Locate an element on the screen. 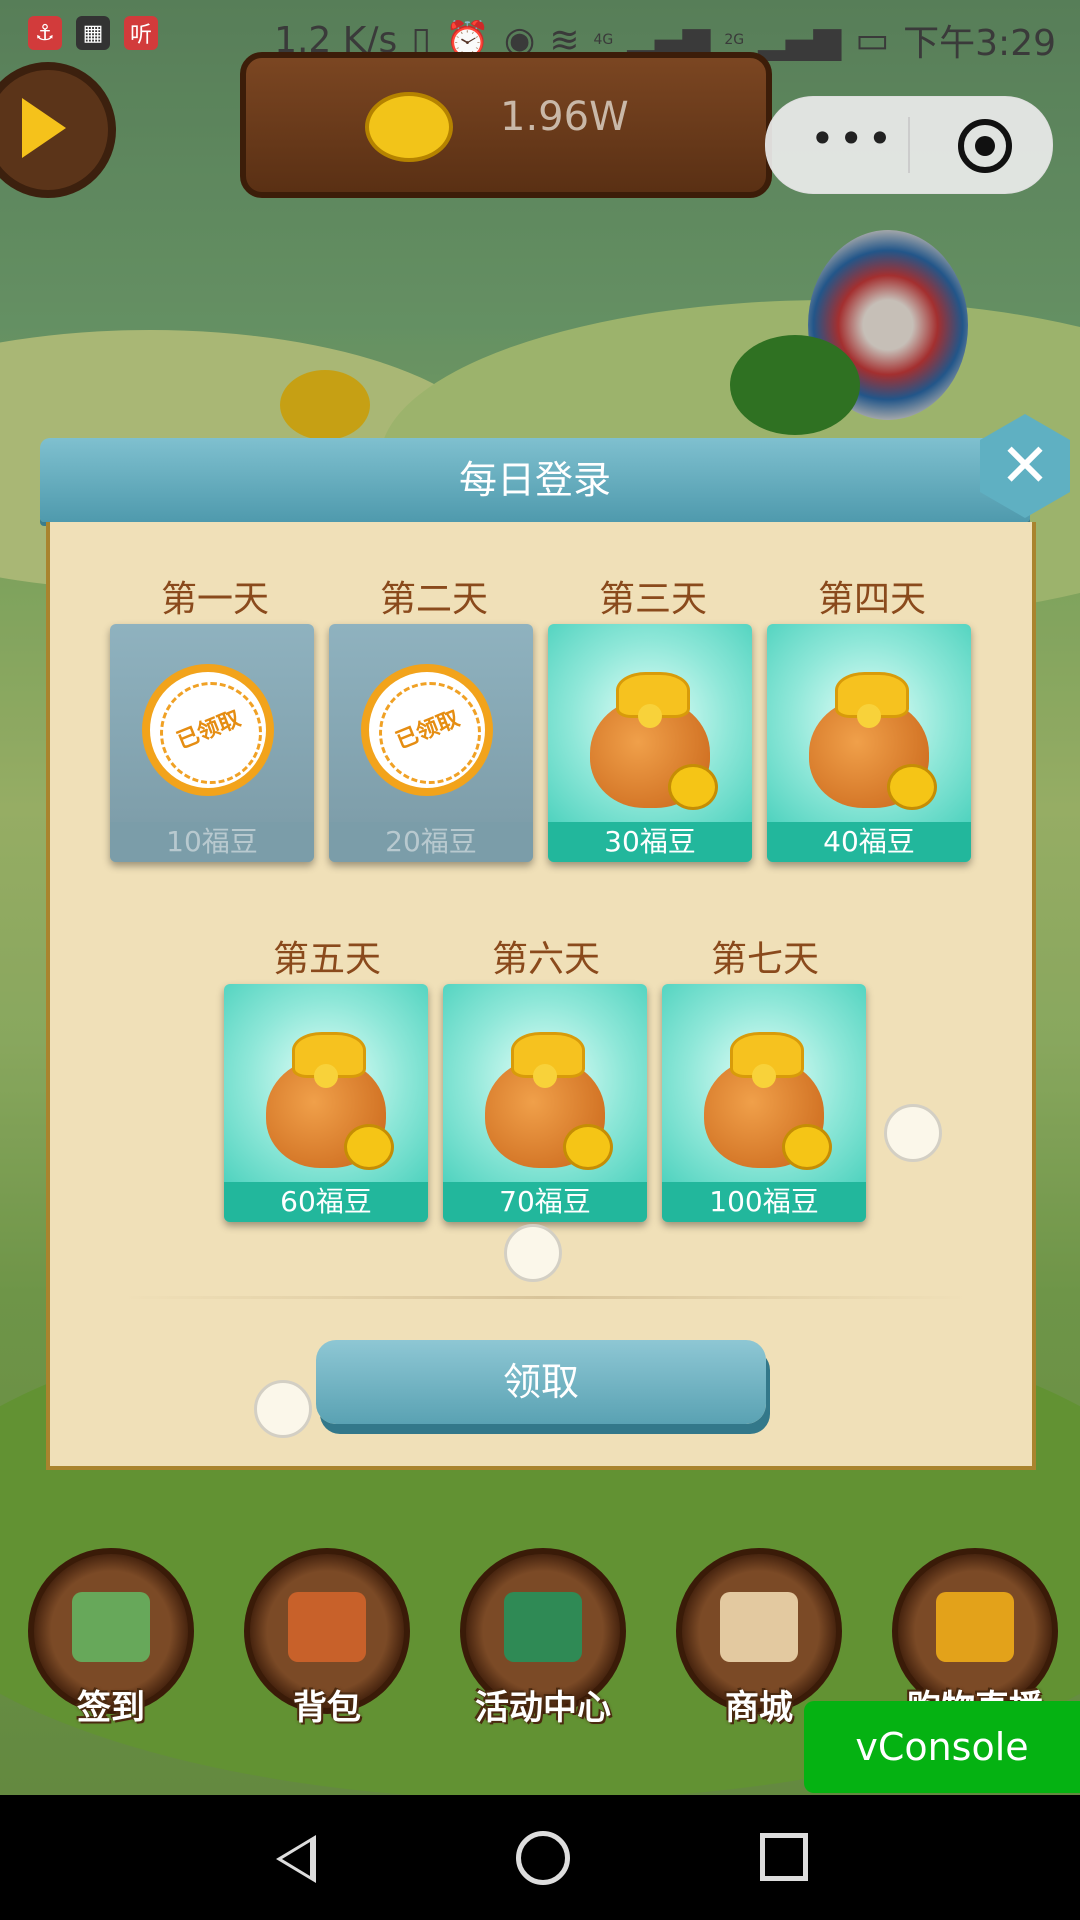 The width and height of the screenshot is (1080, 1920). reward-amount: 30福豆 is located at coordinates (650, 842).